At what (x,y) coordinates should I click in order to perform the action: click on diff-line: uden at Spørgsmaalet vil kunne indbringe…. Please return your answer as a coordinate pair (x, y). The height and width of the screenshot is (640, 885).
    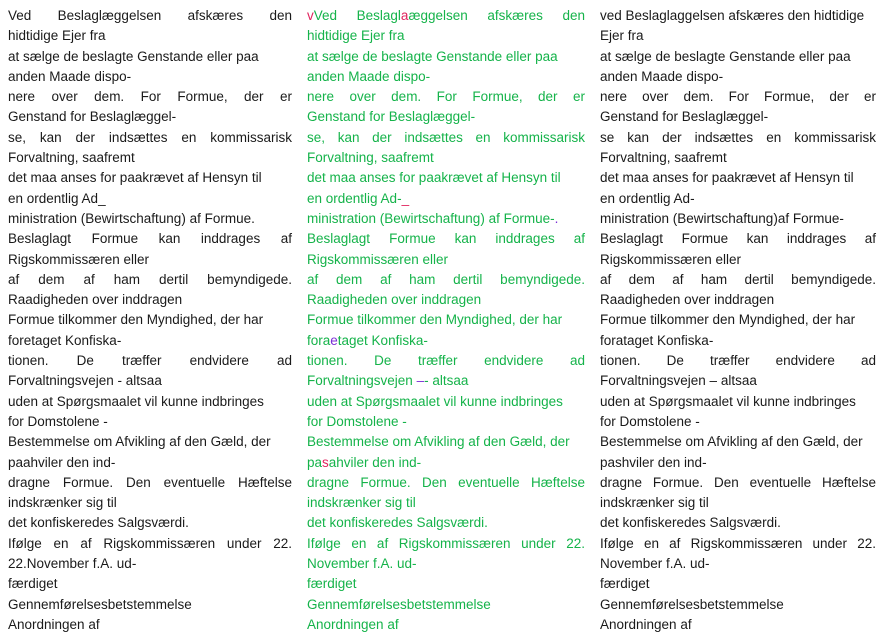
    Looking at the image, I should click on (446, 402).